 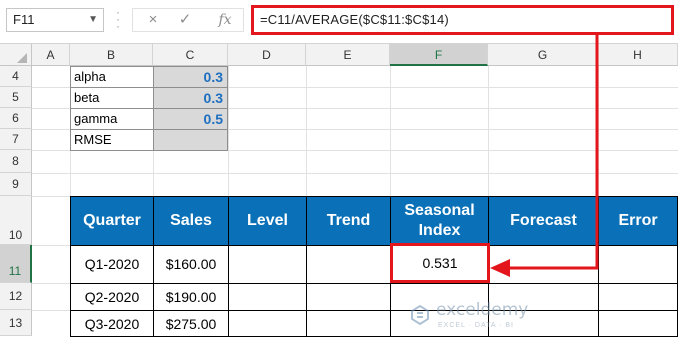 I want to click on name-box-value: F11, so click(x=24, y=19).